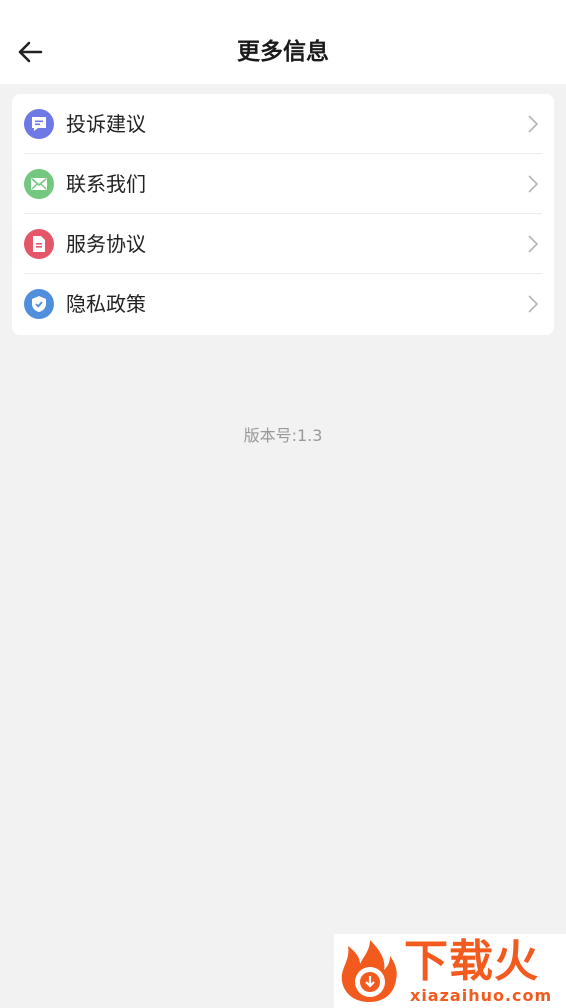 The height and width of the screenshot is (1008, 566). Describe the element at coordinates (369, 971) in the screenshot. I see `flame-logo-icon` at that location.